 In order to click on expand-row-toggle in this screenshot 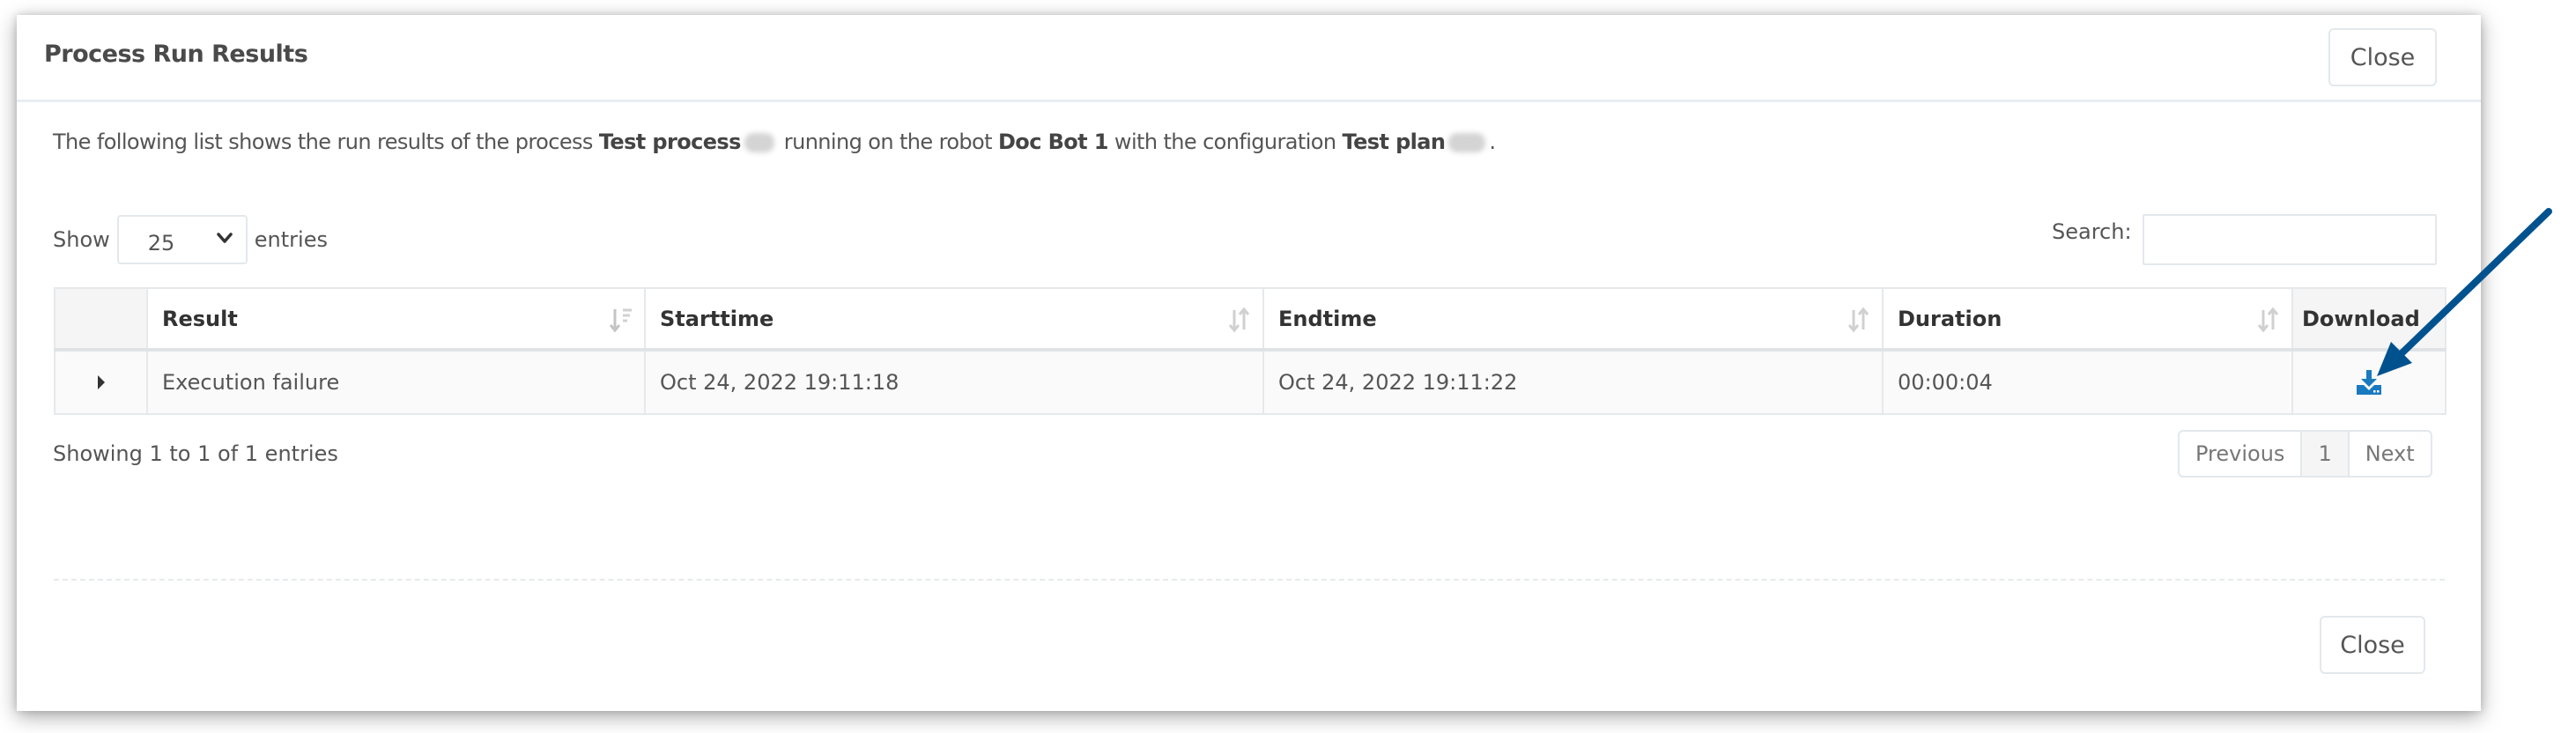, I will do `click(101, 382)`.